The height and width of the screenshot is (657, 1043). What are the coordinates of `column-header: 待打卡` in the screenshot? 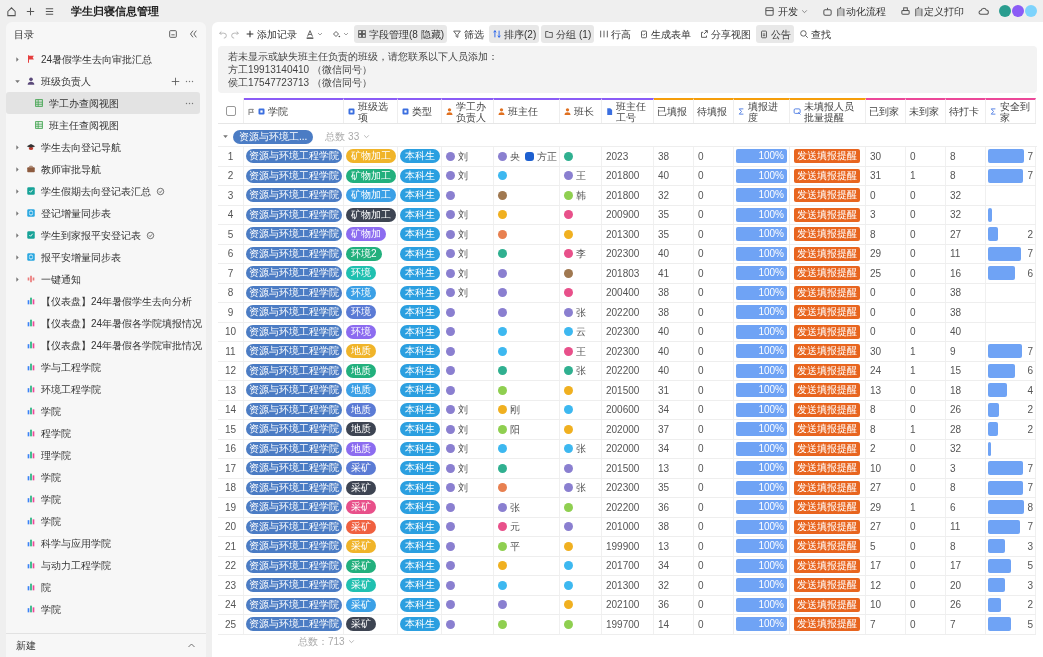 It's located at (966, 110).